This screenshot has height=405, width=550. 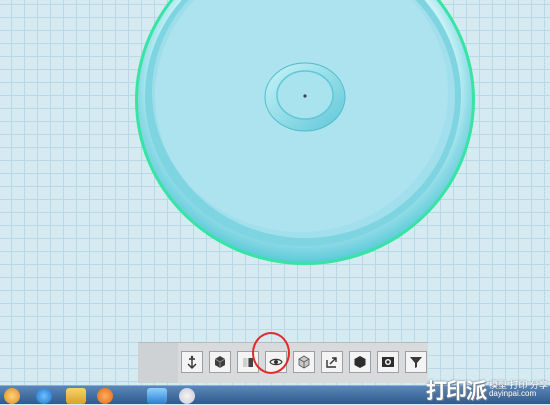 What do you see at coordinates (456, 390) in the screenshot?
I see `watermark-logo: 打印派` at bounding box center [456, 390].